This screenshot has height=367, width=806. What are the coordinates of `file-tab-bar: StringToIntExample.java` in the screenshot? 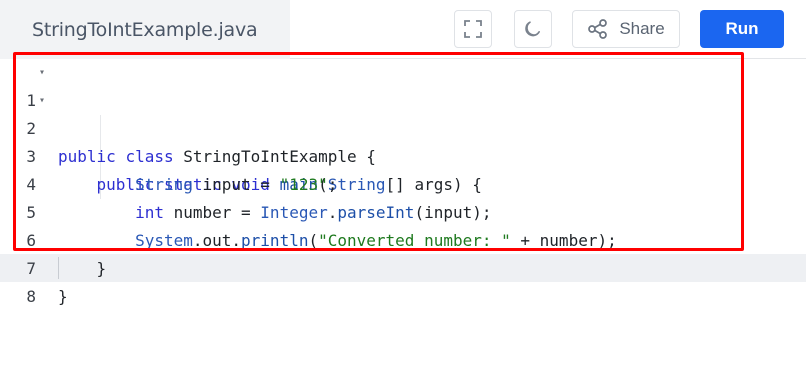 It's located at (145, 29).